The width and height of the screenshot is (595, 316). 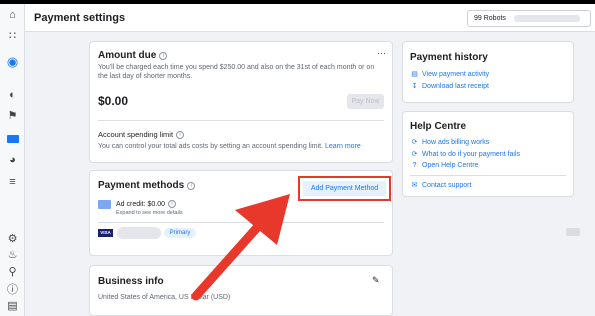 What do you see at coordinates (240, 247) in the screenshot?
I see `annotation-arrow-icon` at bounding box center [240, 247].